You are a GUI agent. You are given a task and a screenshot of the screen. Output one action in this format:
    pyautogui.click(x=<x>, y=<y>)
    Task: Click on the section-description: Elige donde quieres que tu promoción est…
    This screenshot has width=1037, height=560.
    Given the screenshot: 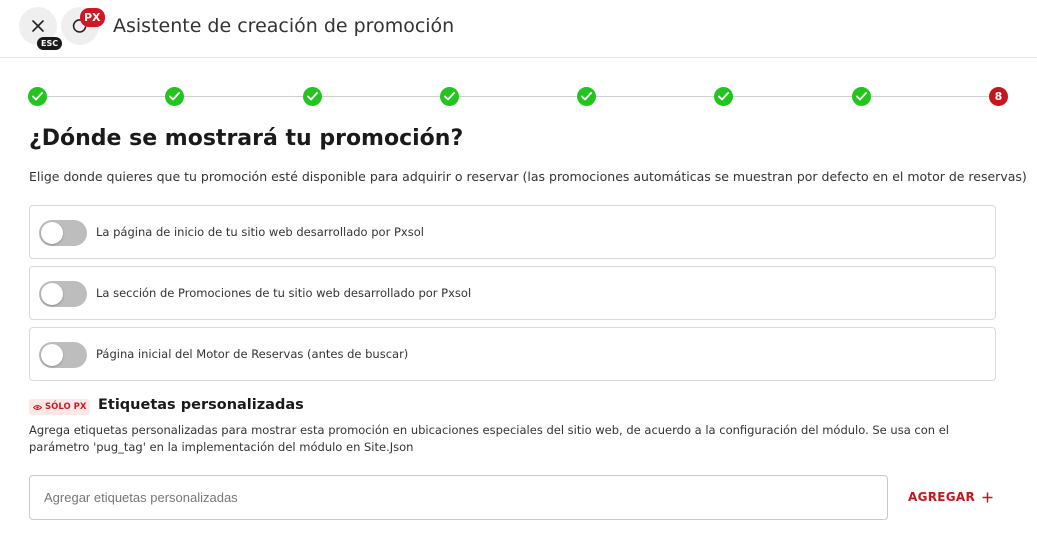 What is the action you would take?
    pyautogui.click(x=528, y=176)
    